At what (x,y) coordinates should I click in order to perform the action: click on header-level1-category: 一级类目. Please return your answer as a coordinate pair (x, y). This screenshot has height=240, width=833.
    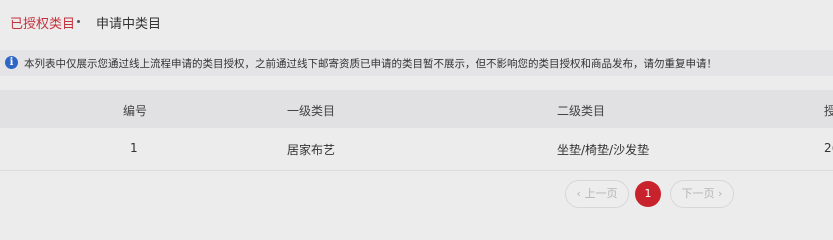
    Looking at the image, I should click on (311, 111).